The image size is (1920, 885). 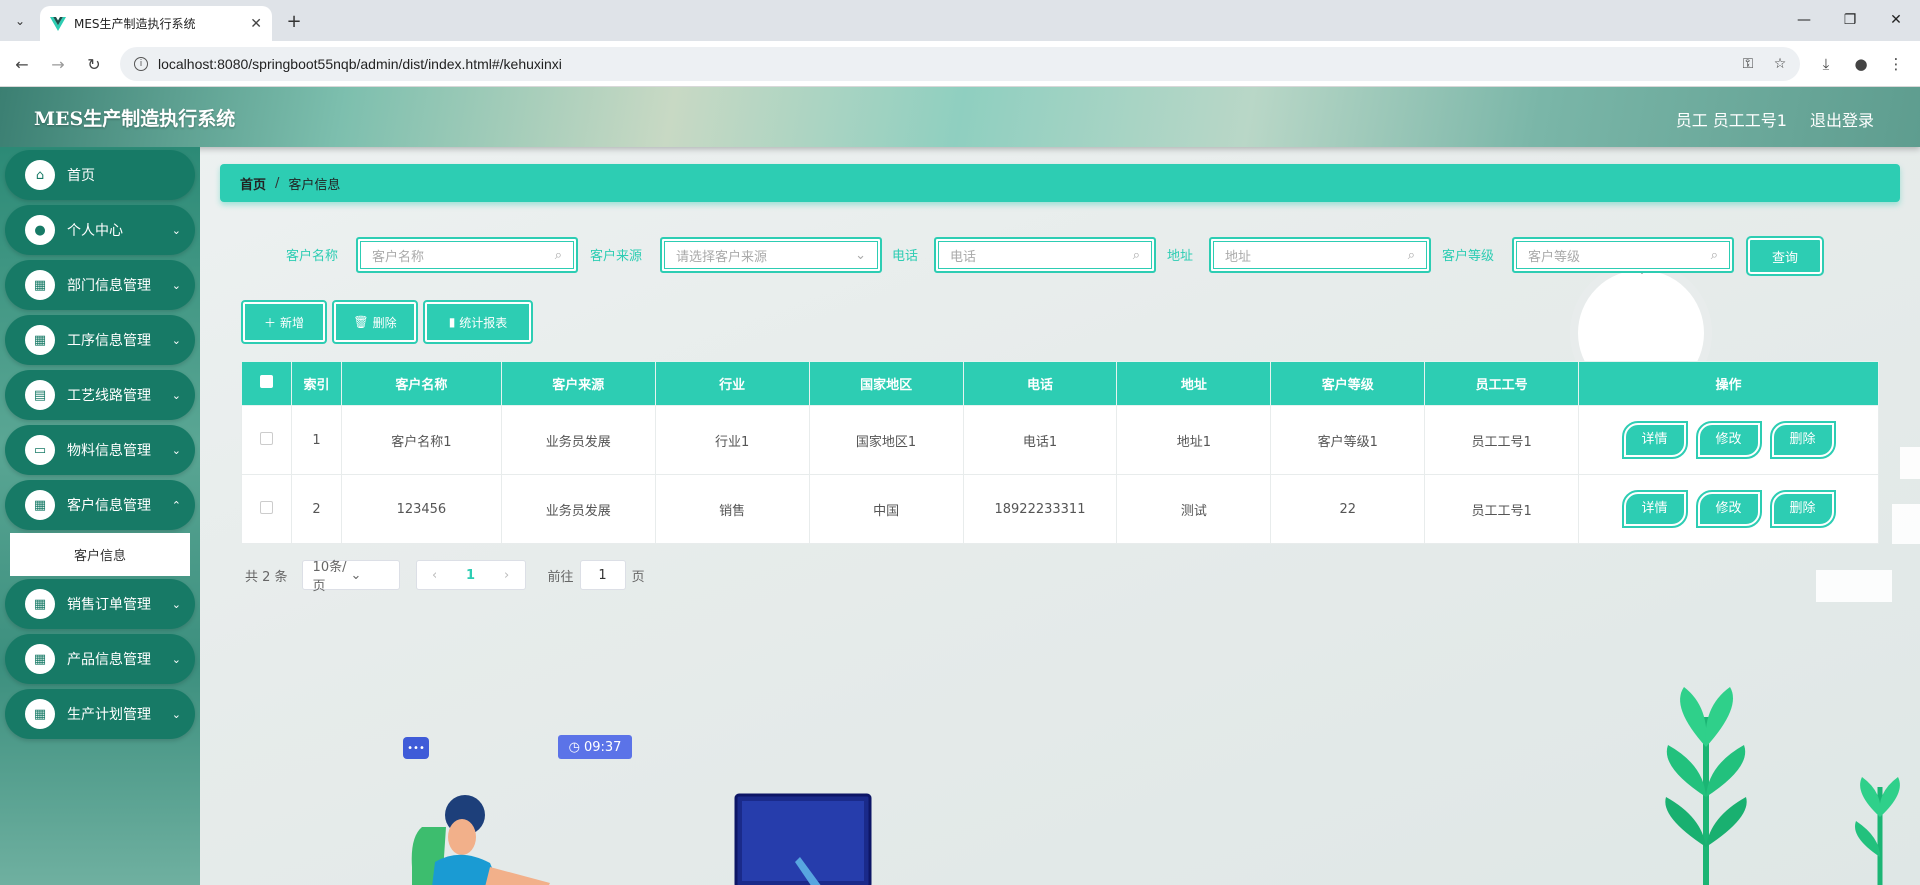 What do you see at coordinates (1785, 256) in the screenshot?
I see `query-button: 查询` at bounding box center [1785, 256].